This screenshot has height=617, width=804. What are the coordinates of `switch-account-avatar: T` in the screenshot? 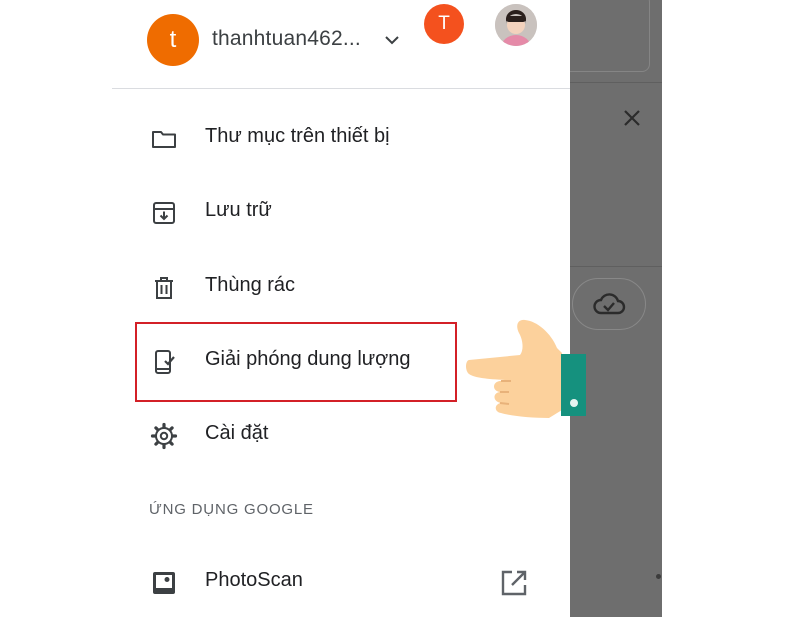 It's located at (444, 24).